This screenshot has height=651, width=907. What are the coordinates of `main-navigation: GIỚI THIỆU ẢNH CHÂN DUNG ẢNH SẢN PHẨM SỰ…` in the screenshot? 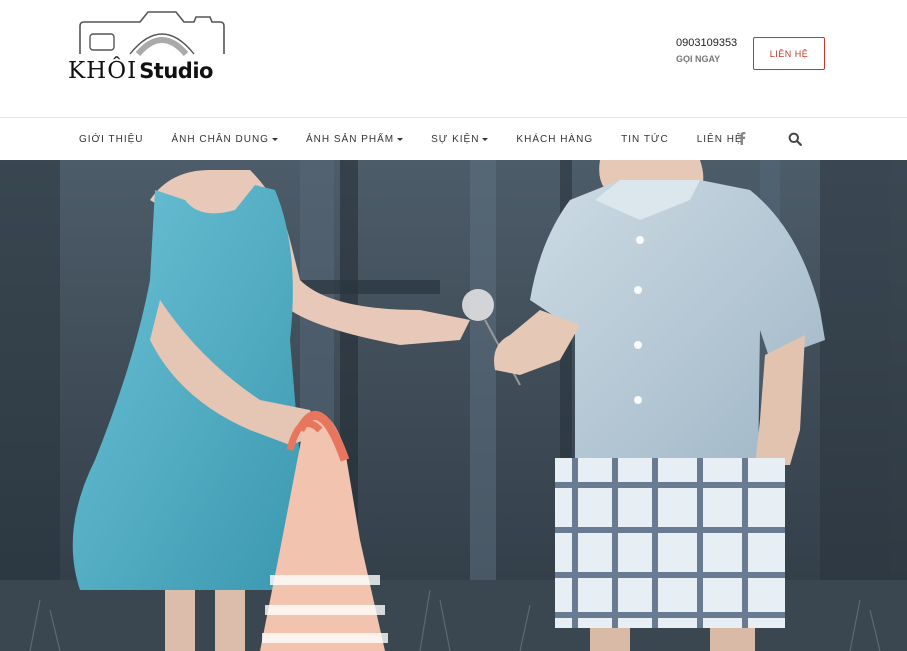 It's located at (453, 138).